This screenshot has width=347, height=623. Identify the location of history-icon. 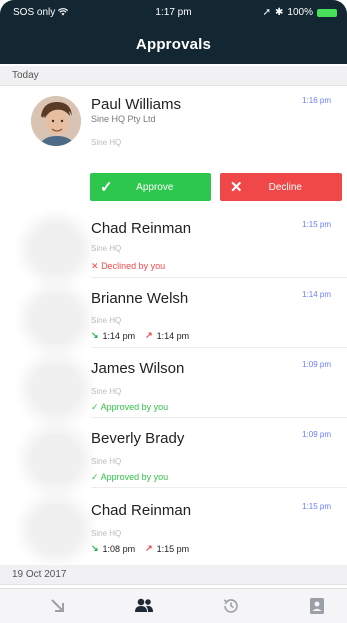
(231, 608).